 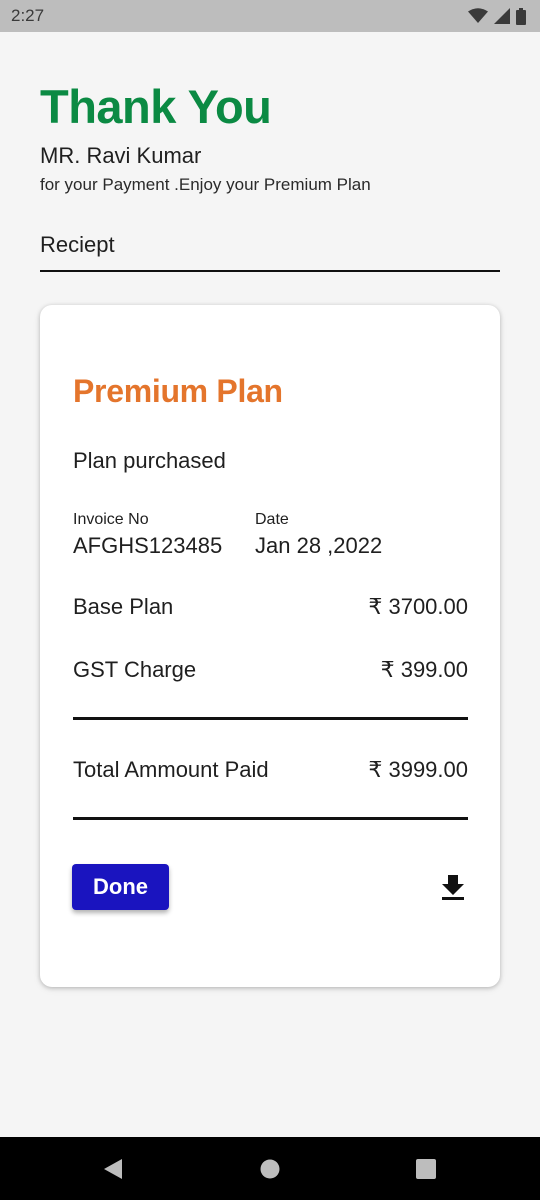 I want to click on done-button: Done, so click(x=120, y=887).